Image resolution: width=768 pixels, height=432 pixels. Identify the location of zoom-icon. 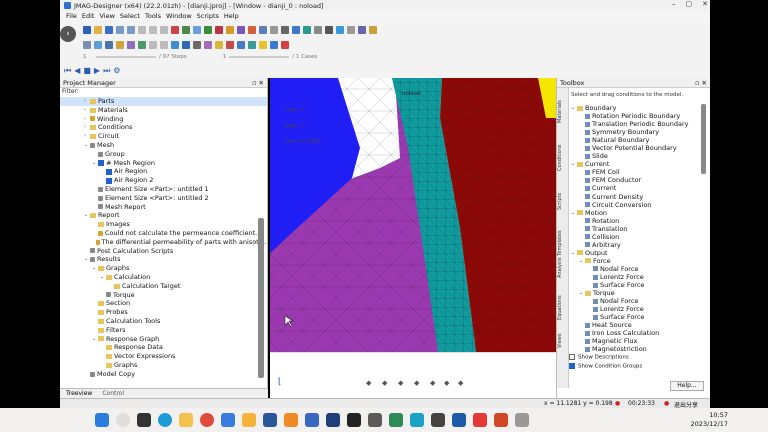
(329, 29).